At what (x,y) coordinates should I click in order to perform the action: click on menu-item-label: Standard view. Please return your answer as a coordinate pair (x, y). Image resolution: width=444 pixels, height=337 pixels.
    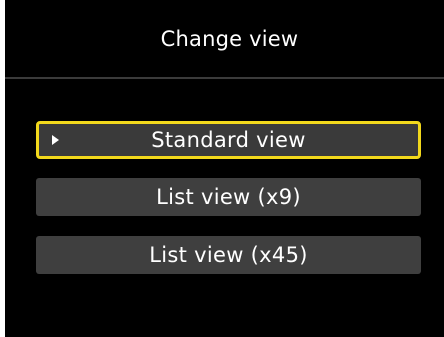
    Looking at the image, I should click on (228, 140).